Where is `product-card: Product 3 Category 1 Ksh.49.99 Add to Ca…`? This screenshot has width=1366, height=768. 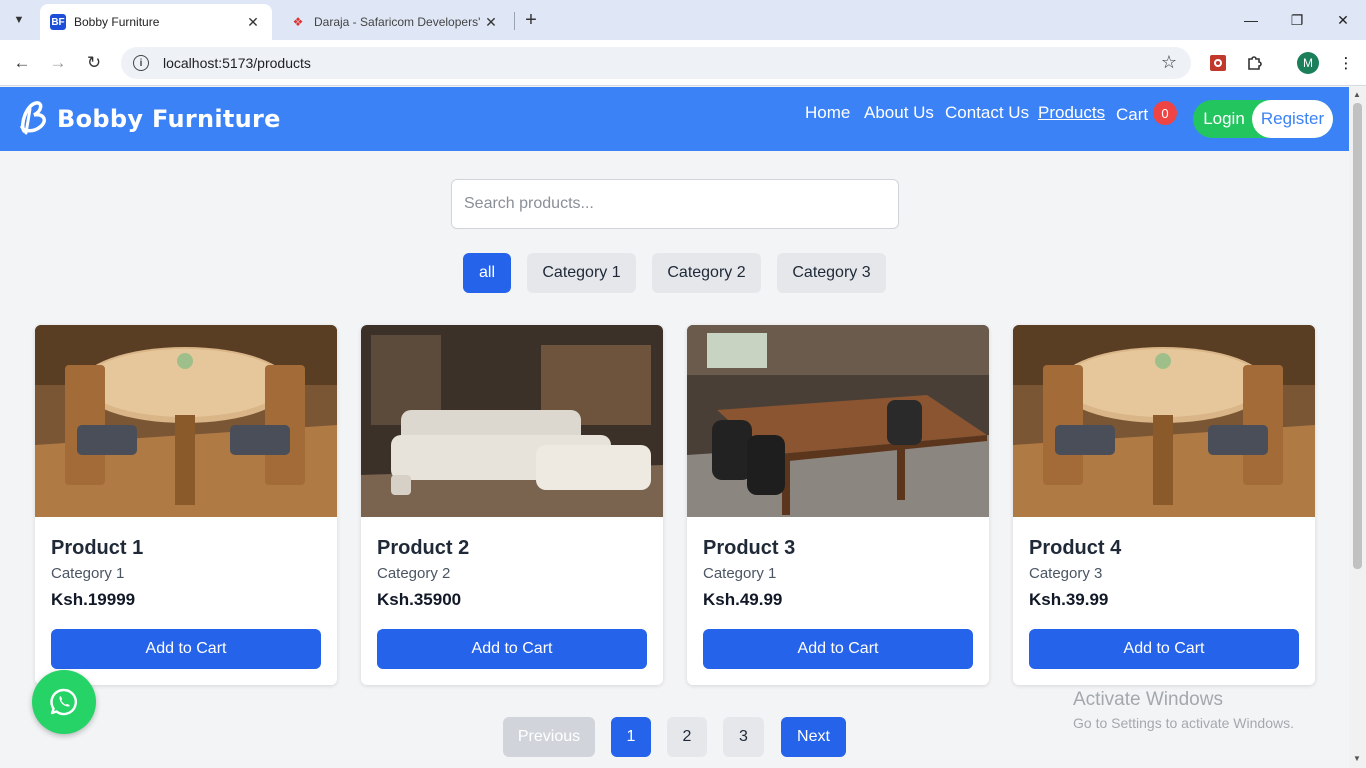 product-card: Product 3 Category 1 Ksh.49.99 Add to Ca… is located at coordinates (838, 505).